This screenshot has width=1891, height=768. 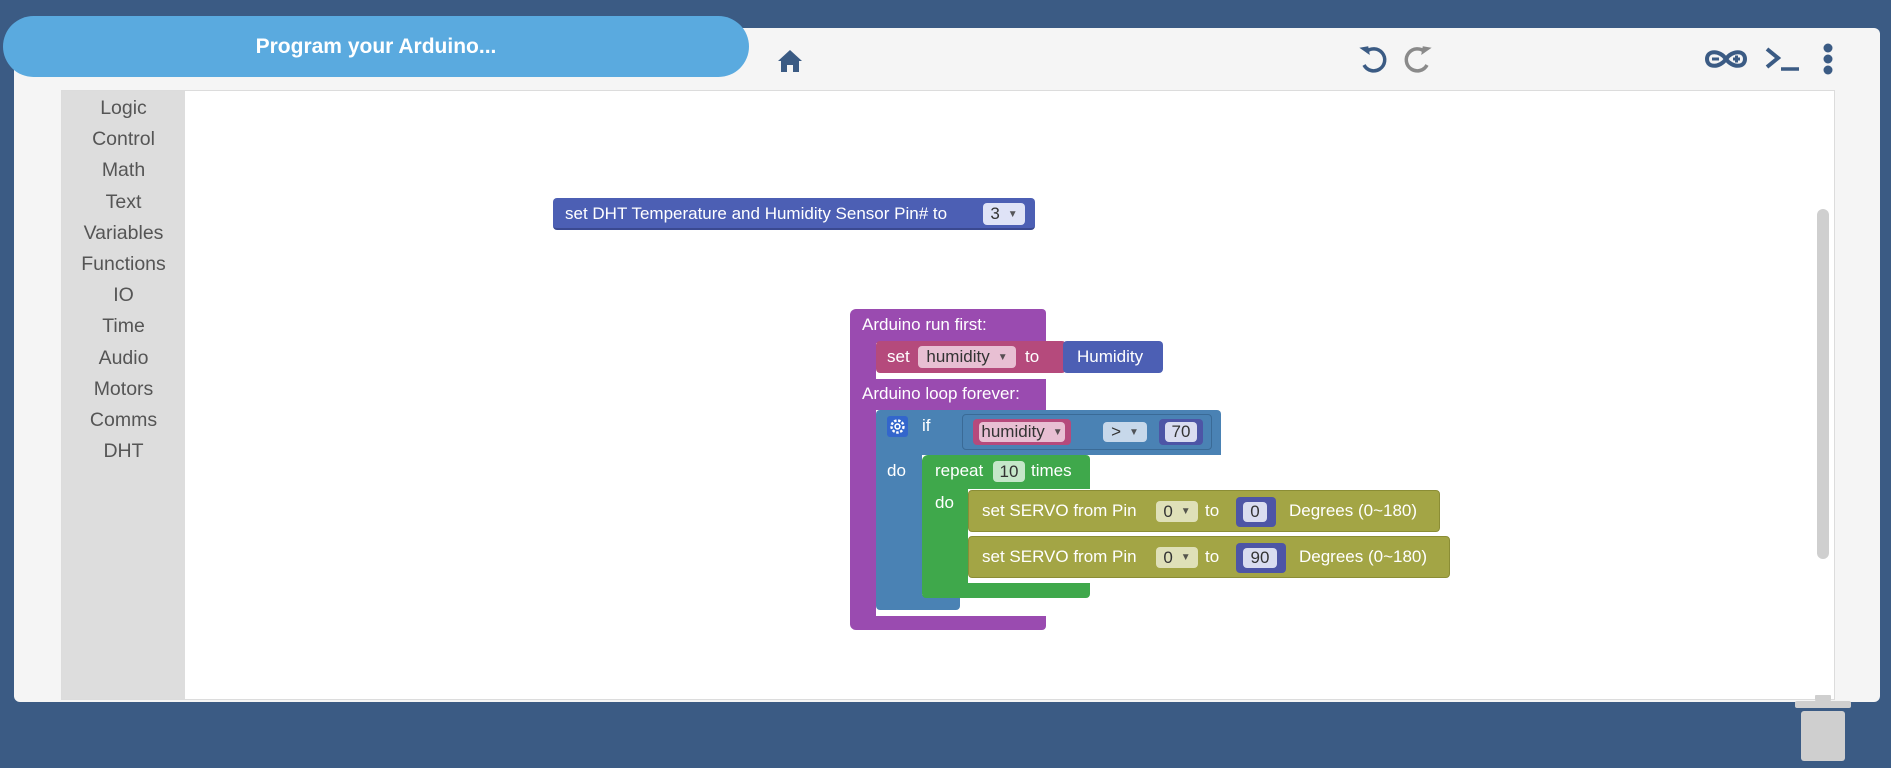 I want to click on toolbox-category-motors: Motors, so click(x=123, y=389).